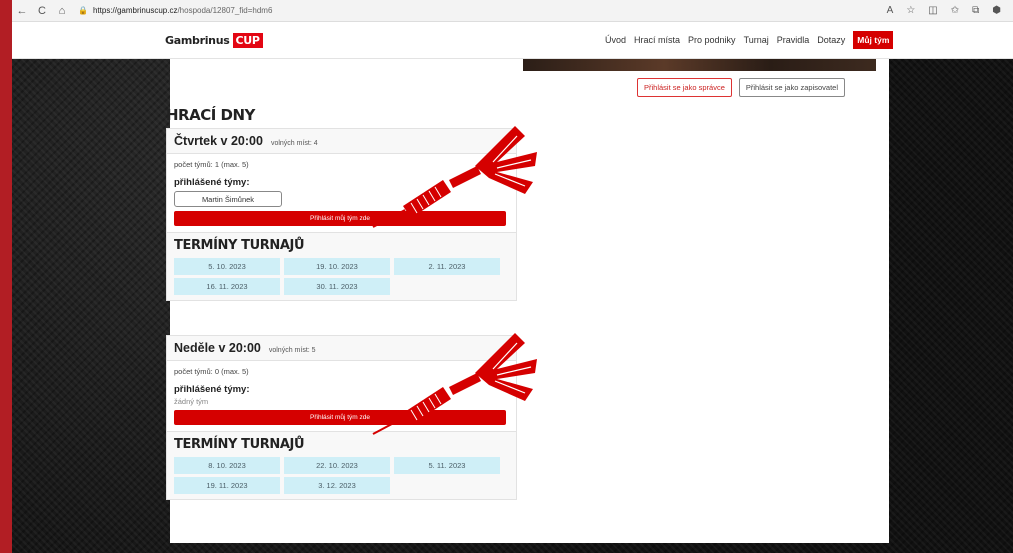 The height and width of the screenshot is (553, 1013). Describe the element at coordinates (699, 65) in the screenshot. I see `venue-photo` at that location.